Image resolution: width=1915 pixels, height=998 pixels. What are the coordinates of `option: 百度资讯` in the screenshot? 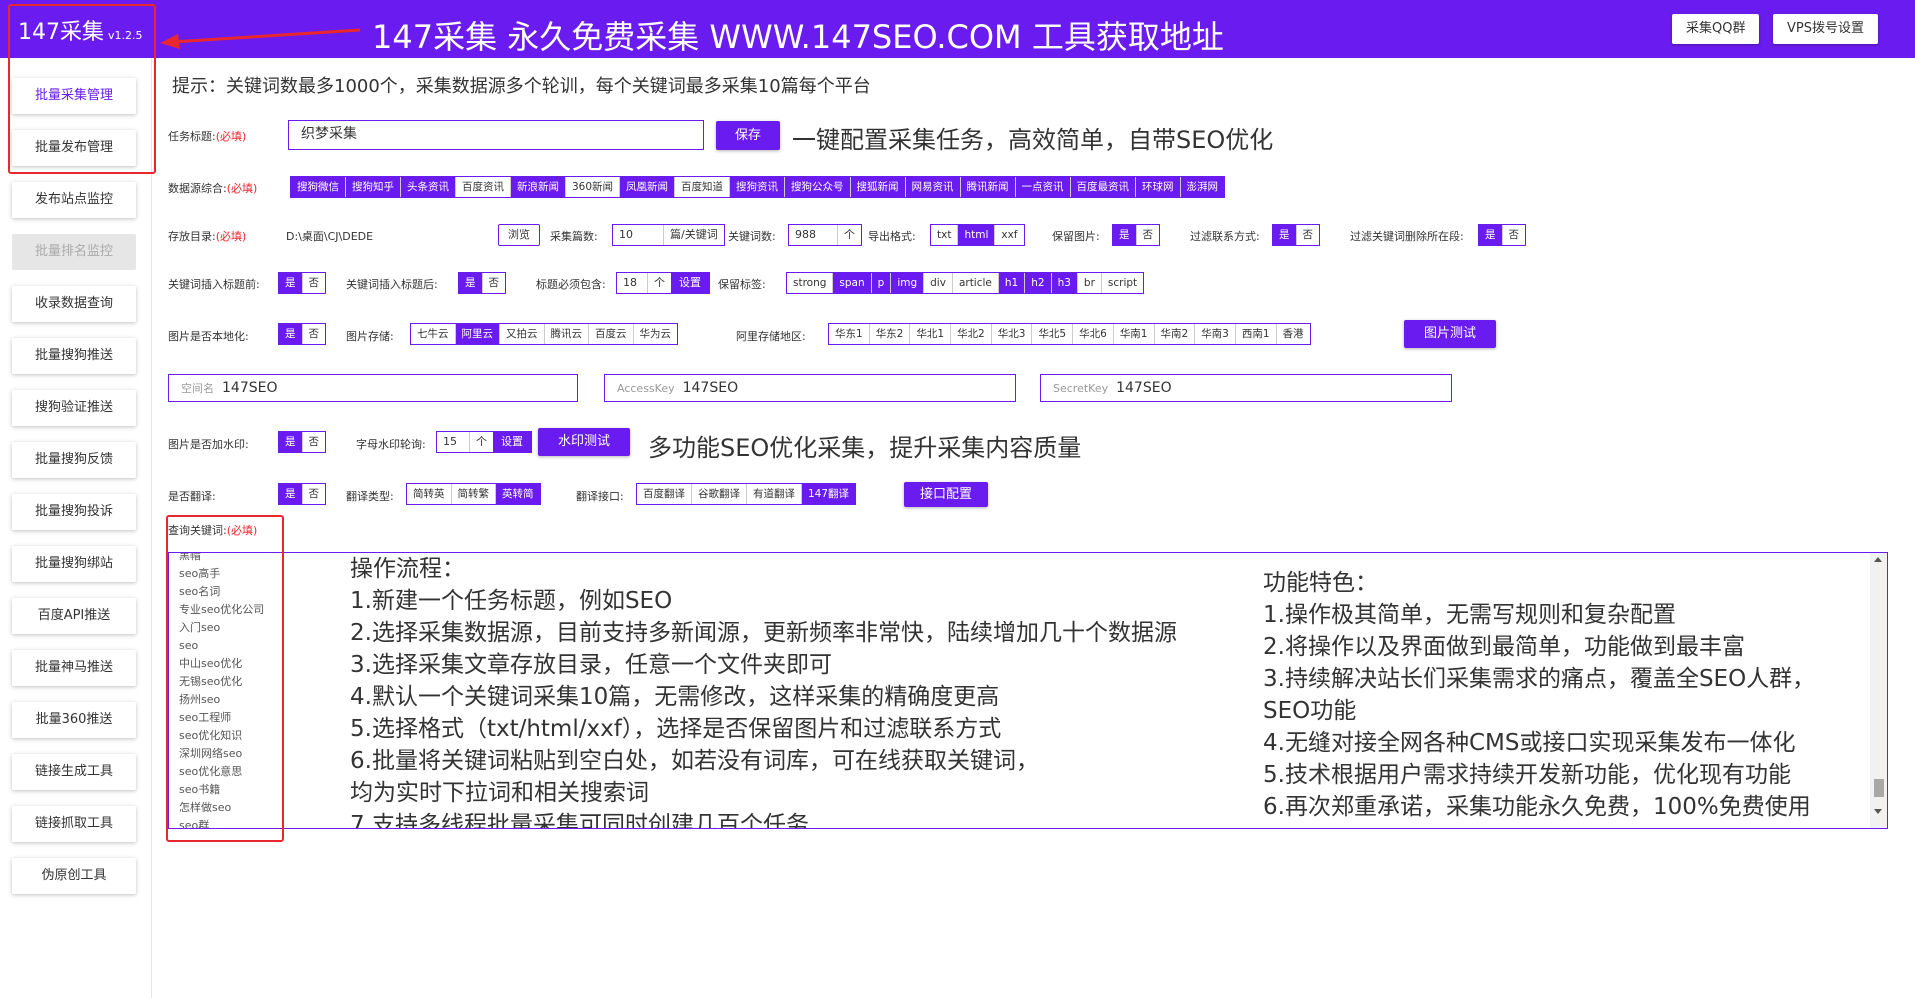 It's located at (483, 187).